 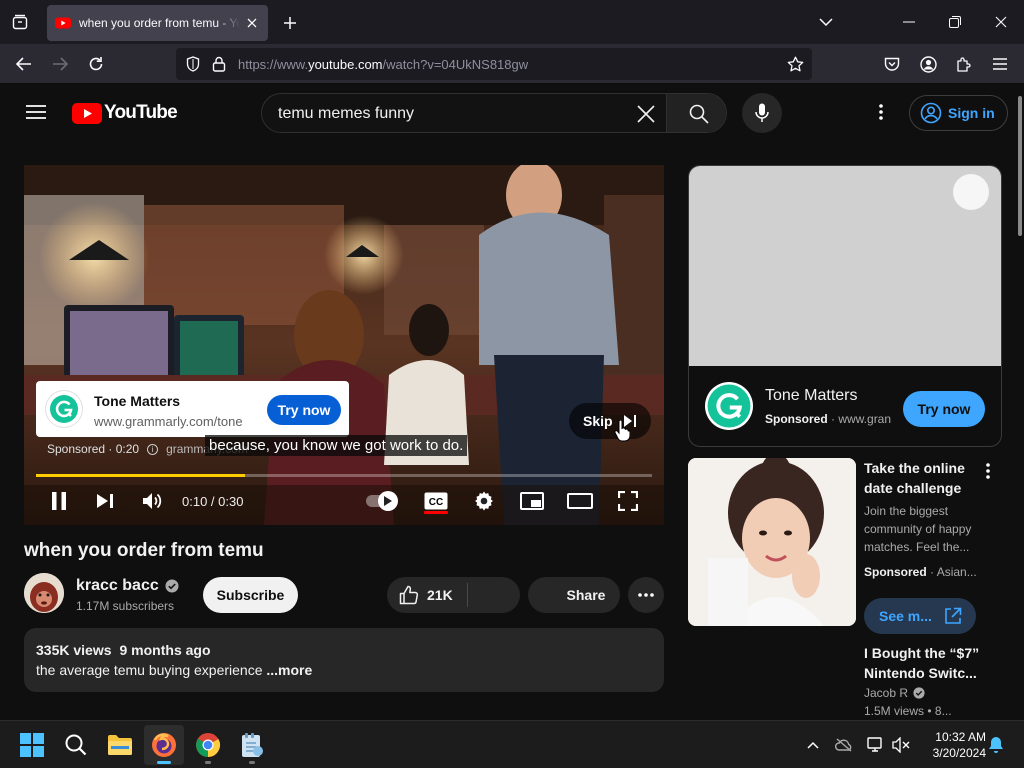 What do you see at coordinates (646, 114) in the screenshot?
I see `clear-search-icon` at bounding box center [646, 114].